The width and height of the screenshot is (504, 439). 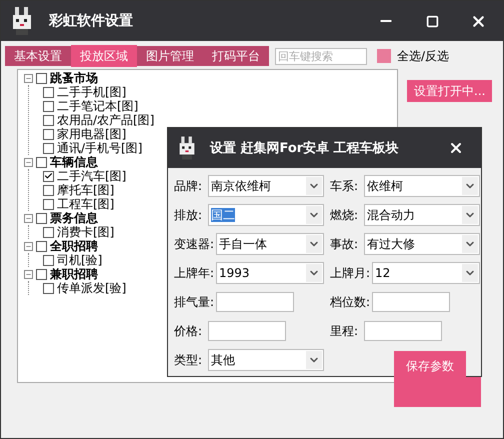 I want to click on field-label: 事故:, so click(x=345, y=244).